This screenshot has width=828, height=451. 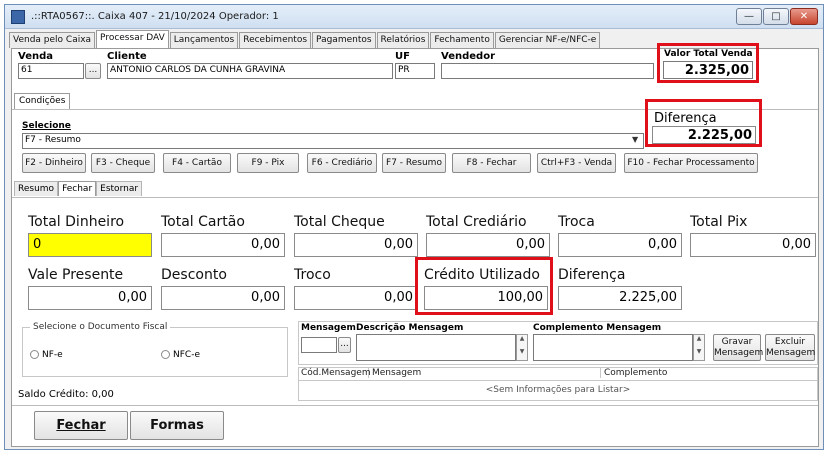 What do you see at coordinates (558, 390) in the screenshot?
I see `grid-empty-text: <Sem Informações para Listar>` at bounding box center [558, 390].